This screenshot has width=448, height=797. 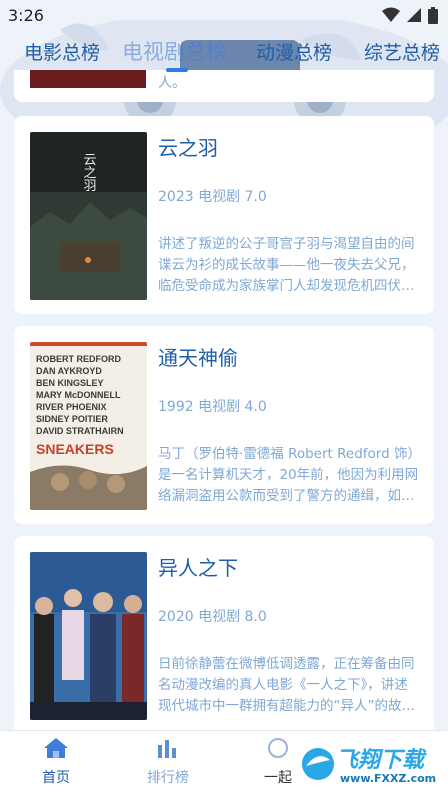 I want to click on watermark-logo: 飞翔下载 www.FXXZ.com, so click(x=370, y=765).